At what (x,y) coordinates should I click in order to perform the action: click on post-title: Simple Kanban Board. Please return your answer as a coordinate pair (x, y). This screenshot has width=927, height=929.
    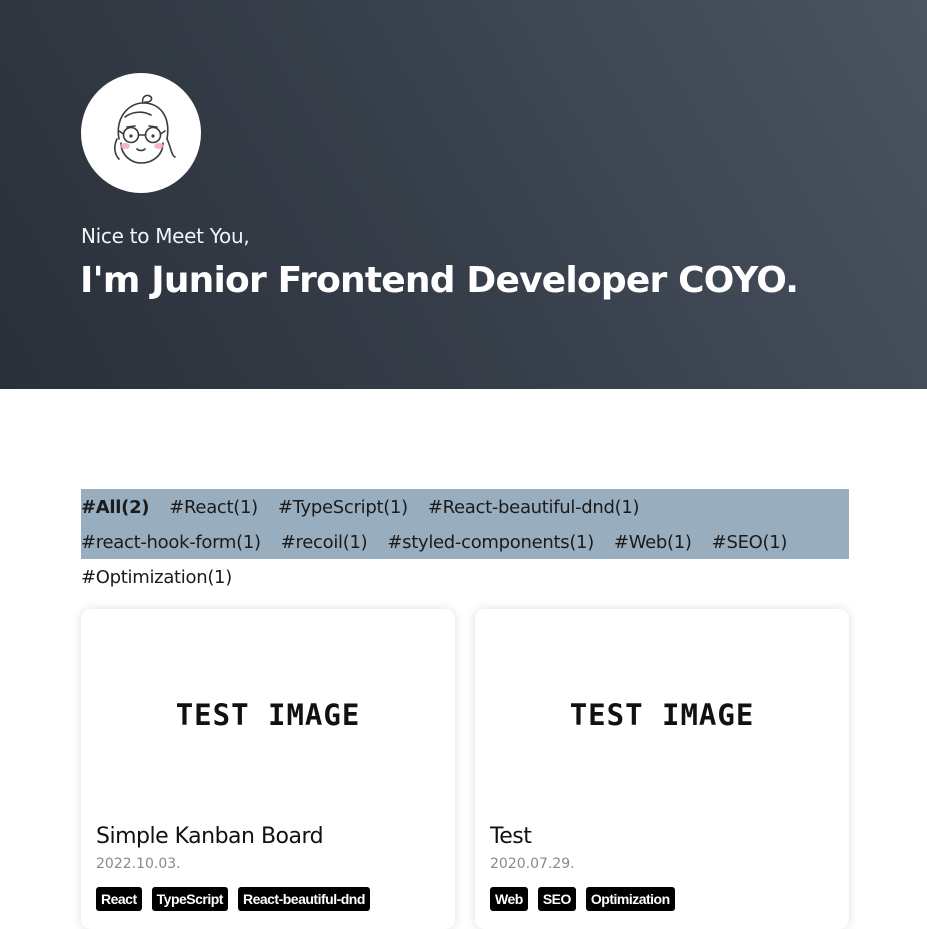
    Looking at the image, I should click on (210, 836).